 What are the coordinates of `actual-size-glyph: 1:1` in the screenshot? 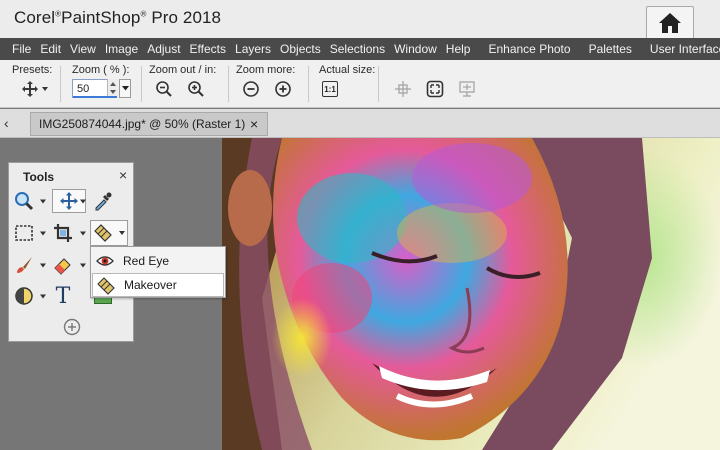 It's located at (330, 89).